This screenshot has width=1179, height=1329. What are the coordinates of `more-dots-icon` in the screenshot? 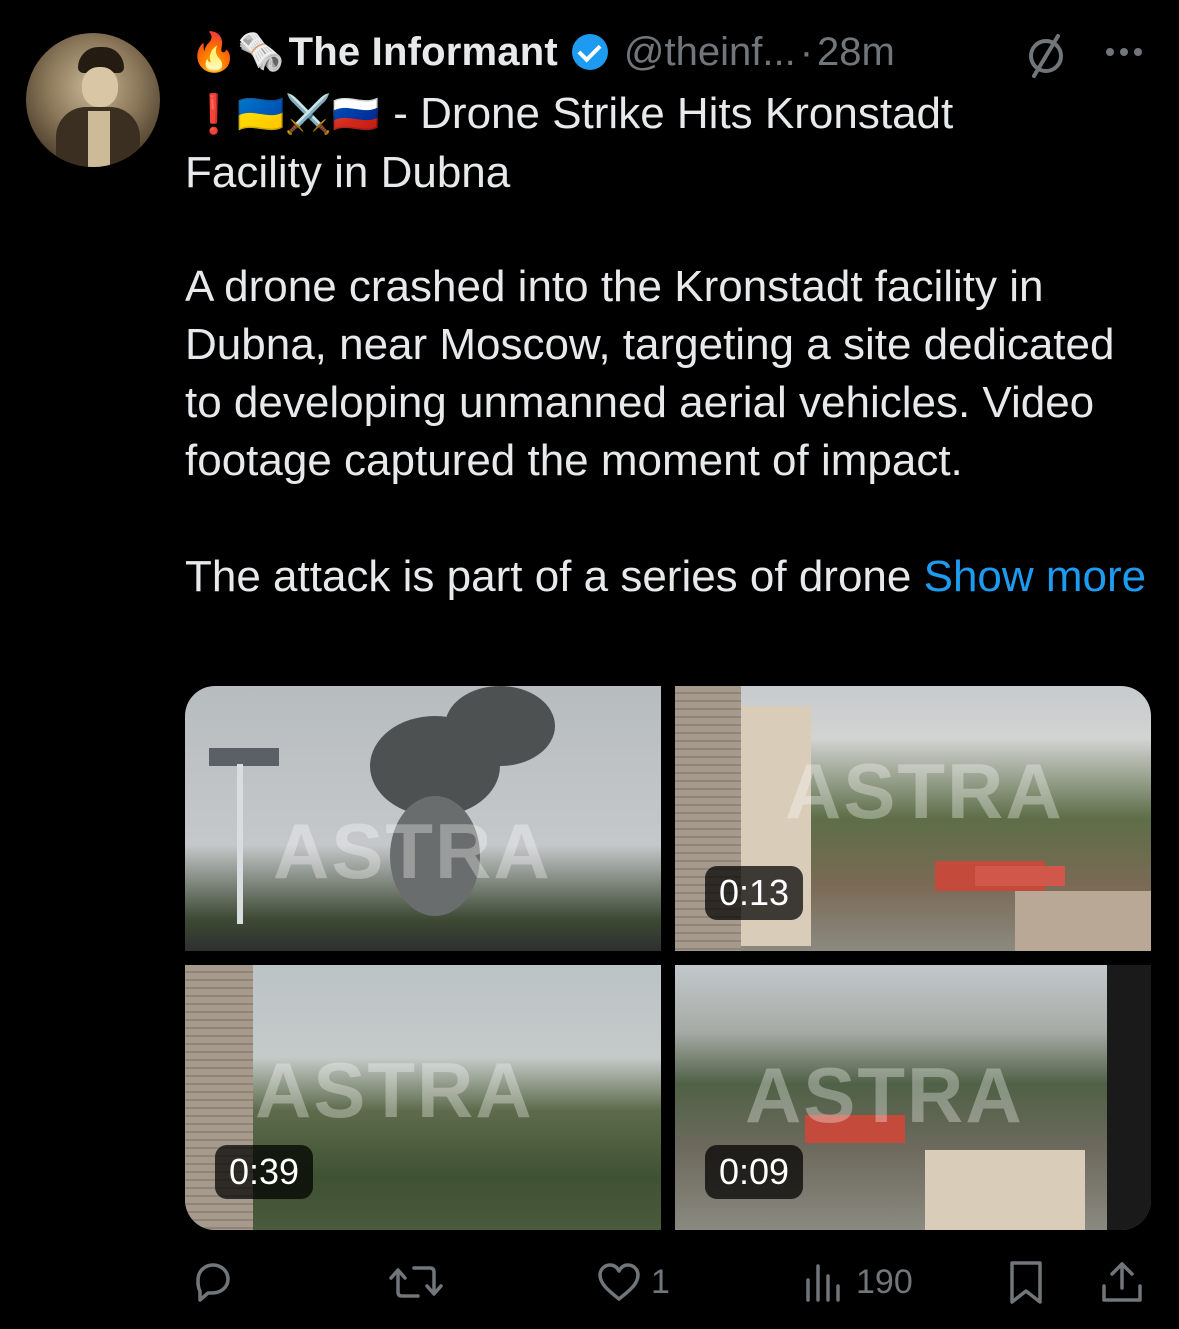 It's located at (1124, 52).